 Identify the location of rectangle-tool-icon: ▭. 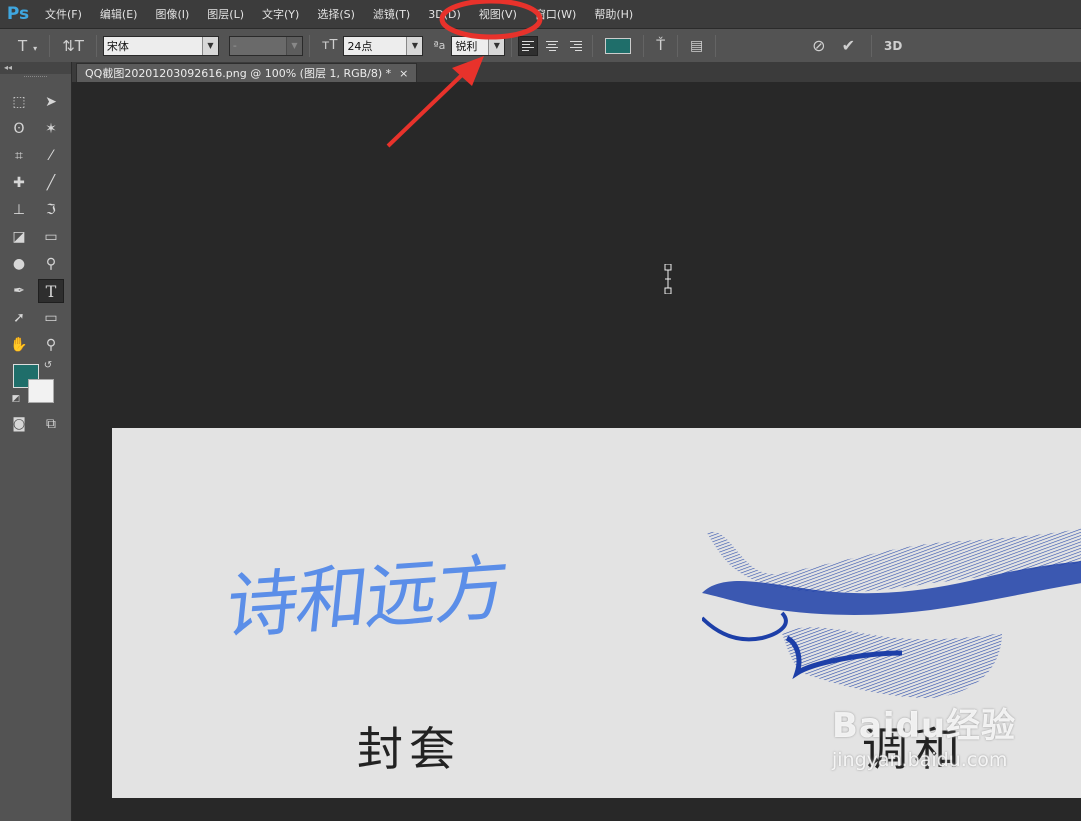
(51, 318).